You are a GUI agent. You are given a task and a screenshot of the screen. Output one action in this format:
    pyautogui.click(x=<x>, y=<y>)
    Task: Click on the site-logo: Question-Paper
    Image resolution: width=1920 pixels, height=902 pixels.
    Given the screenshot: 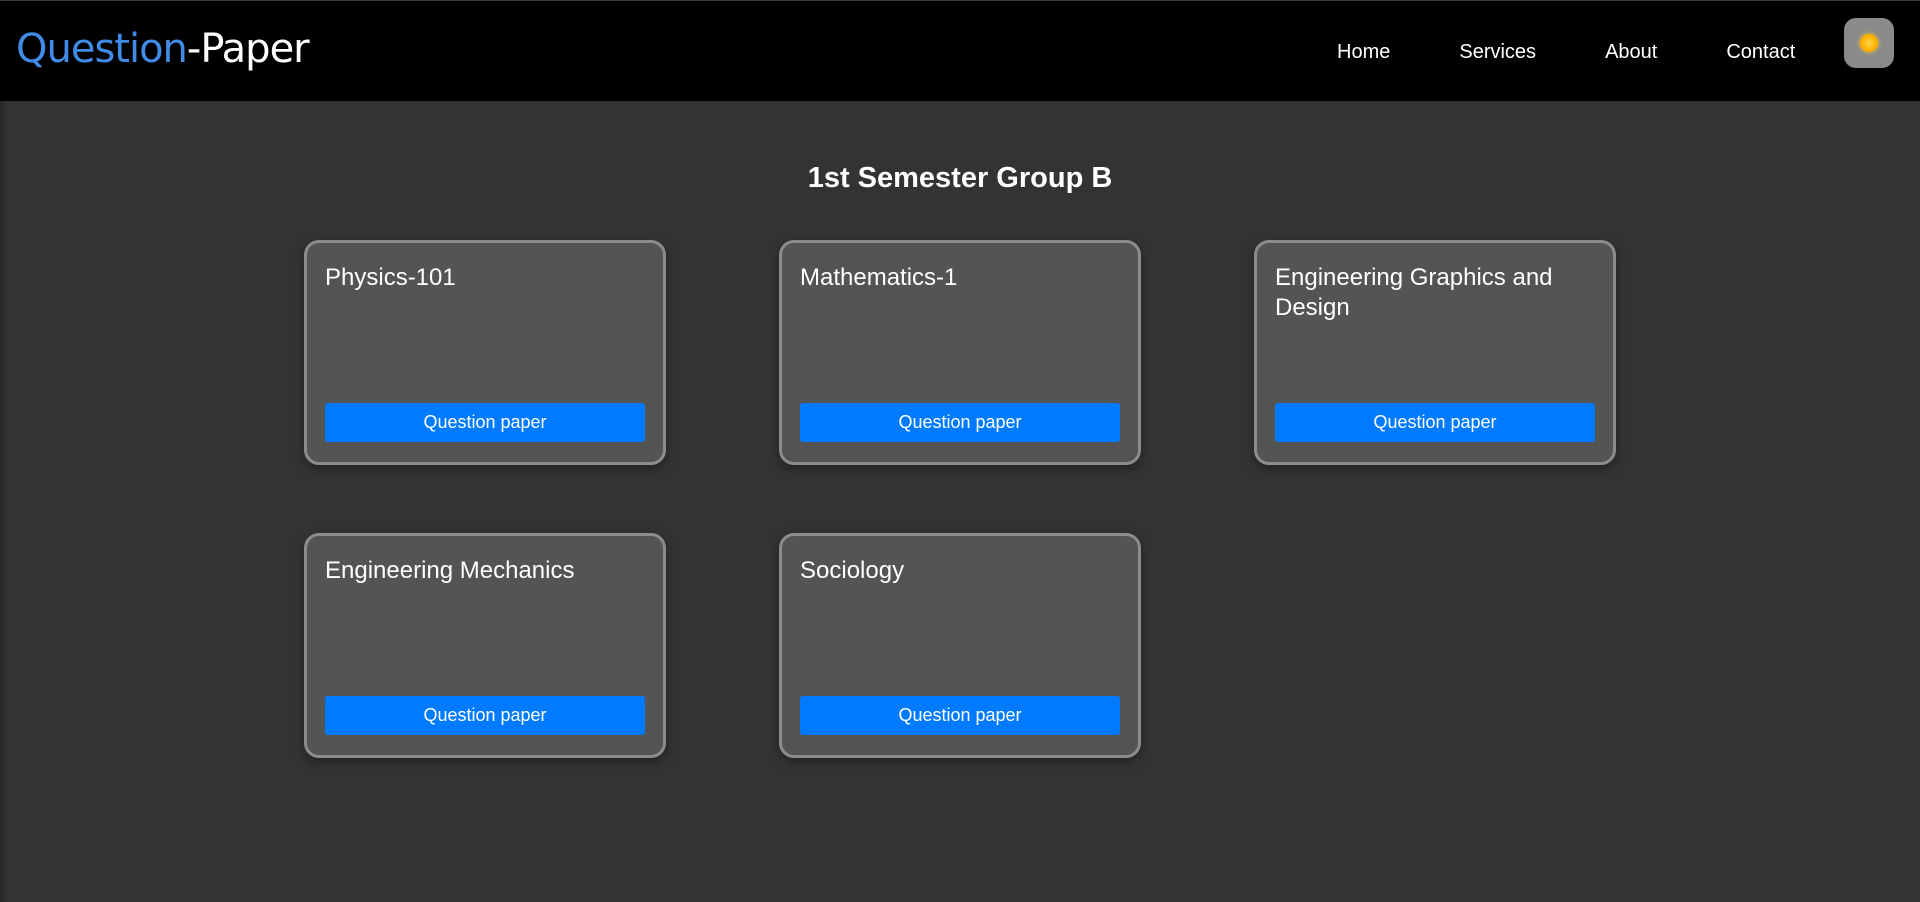 What is the action you would take?
    pyautogui.click(x=163, y=49)
    